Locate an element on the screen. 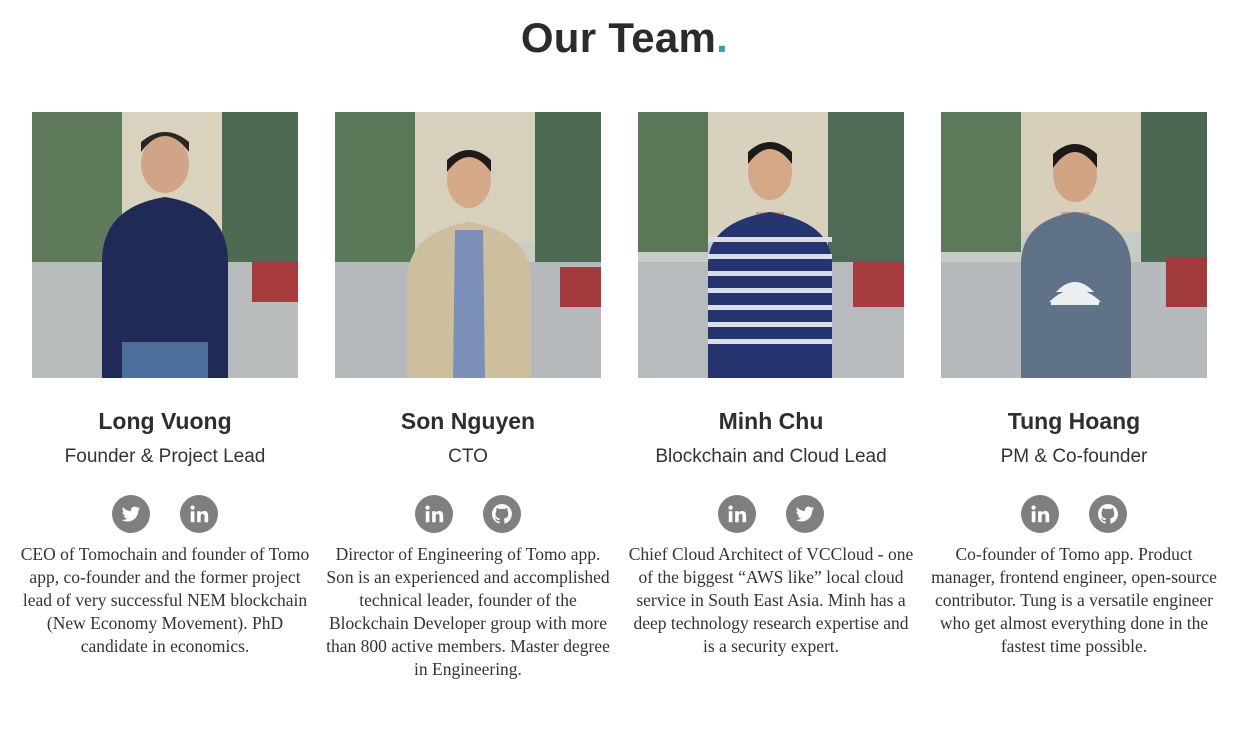 This screenshot has width=1249, height=736. member-role: PM & Co-founder is located at coordinates (1074, 456).